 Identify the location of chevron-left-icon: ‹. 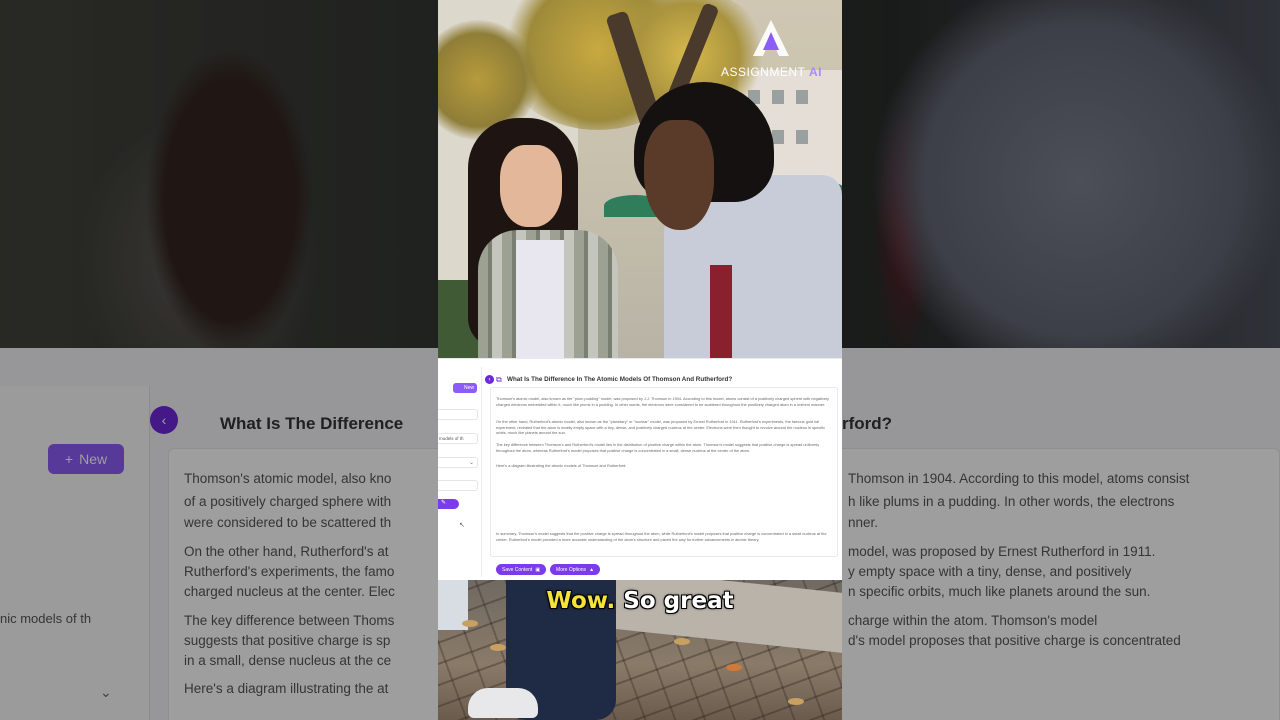
(489, 379).